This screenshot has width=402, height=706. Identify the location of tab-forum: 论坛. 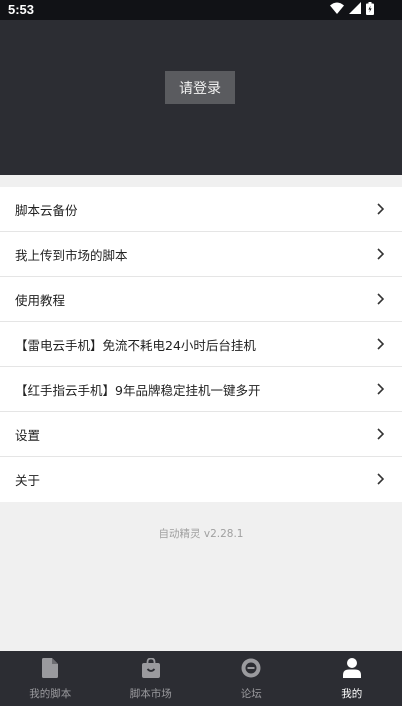
(251, 678).